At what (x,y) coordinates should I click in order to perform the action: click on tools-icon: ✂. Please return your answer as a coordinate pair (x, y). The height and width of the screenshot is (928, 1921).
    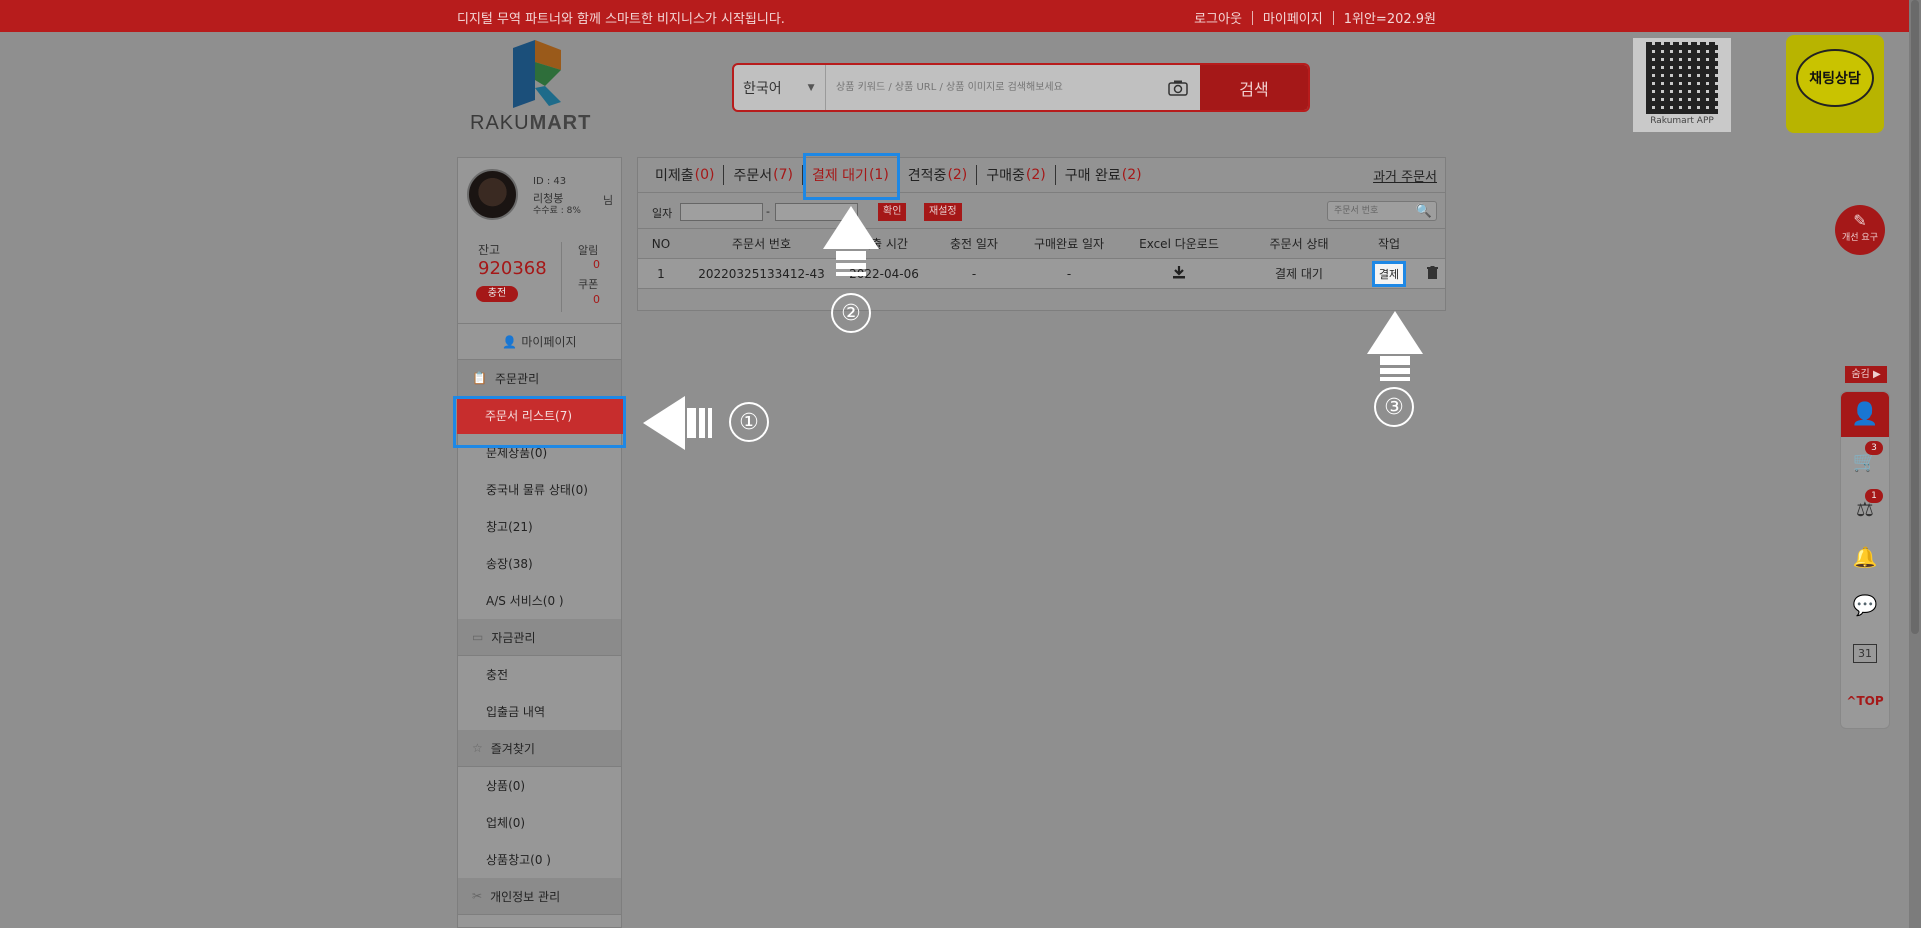
    Looking at the image, I should click on (477, 896).